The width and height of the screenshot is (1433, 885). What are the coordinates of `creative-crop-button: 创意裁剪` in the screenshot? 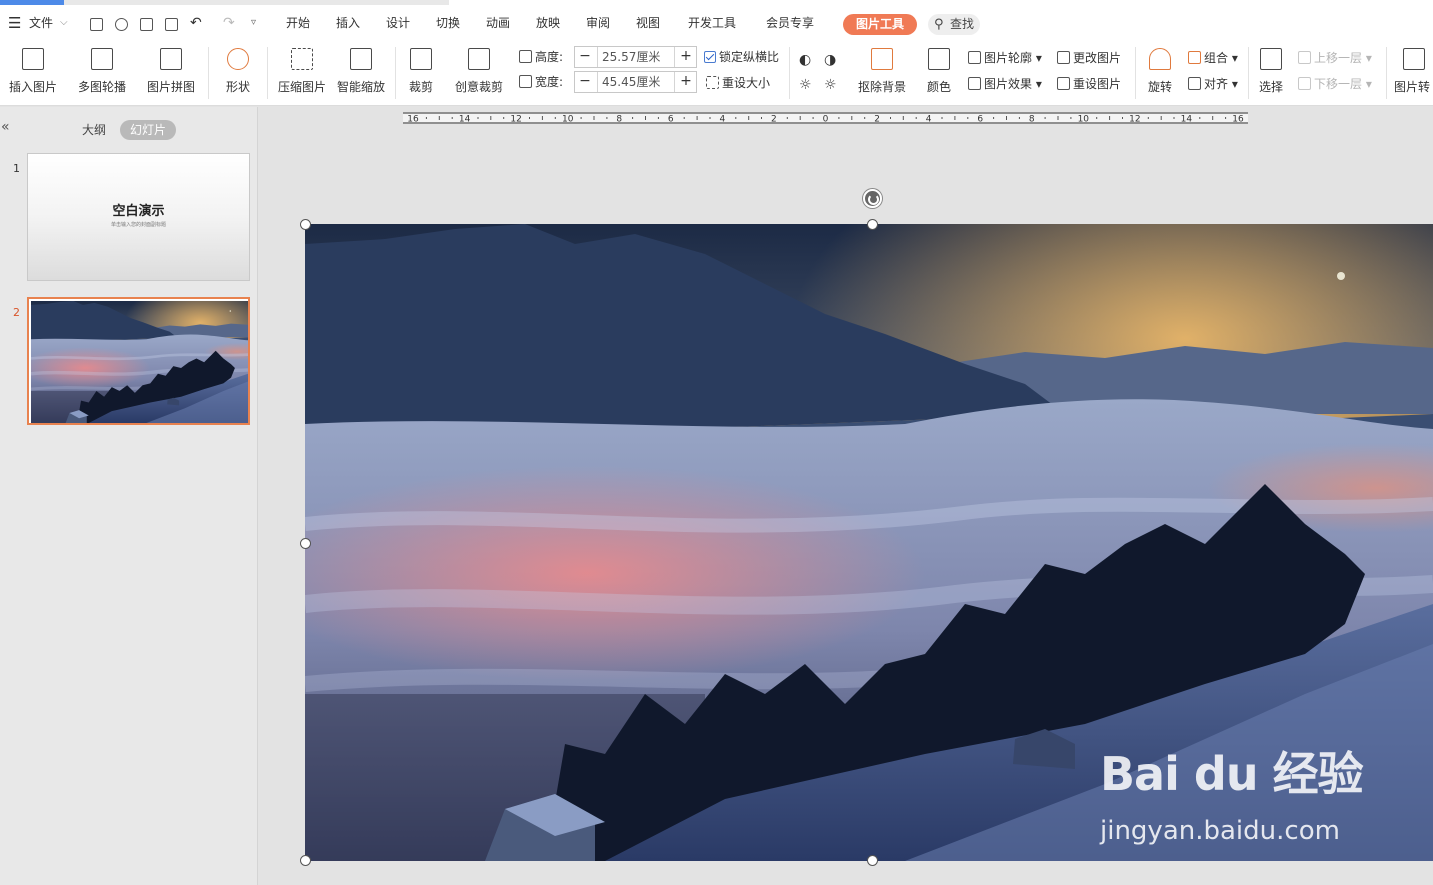 It's located at (479, 73).